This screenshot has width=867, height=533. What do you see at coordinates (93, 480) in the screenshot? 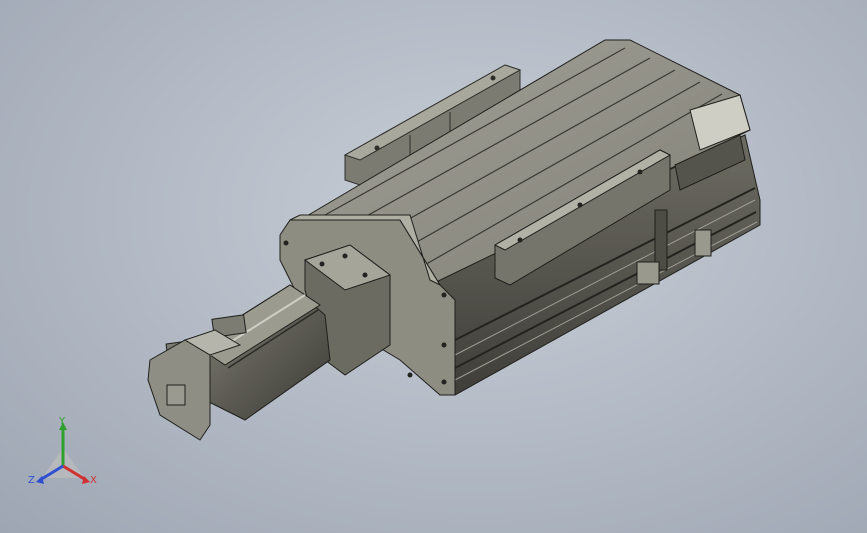
I see `x-axis-label: X` at bounding box center [93, 480].